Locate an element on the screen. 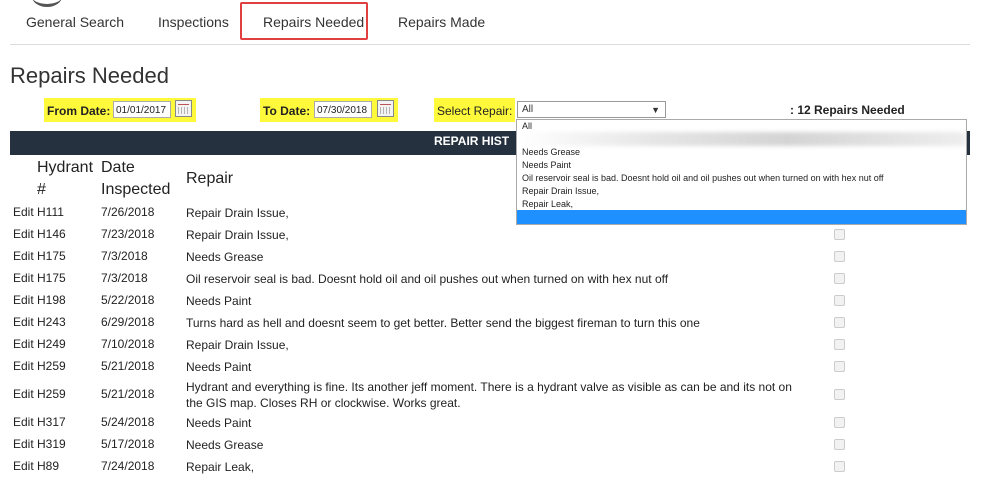  dropdown-option-needs-grease: Needs Grease is located at coordinates (551, 152).